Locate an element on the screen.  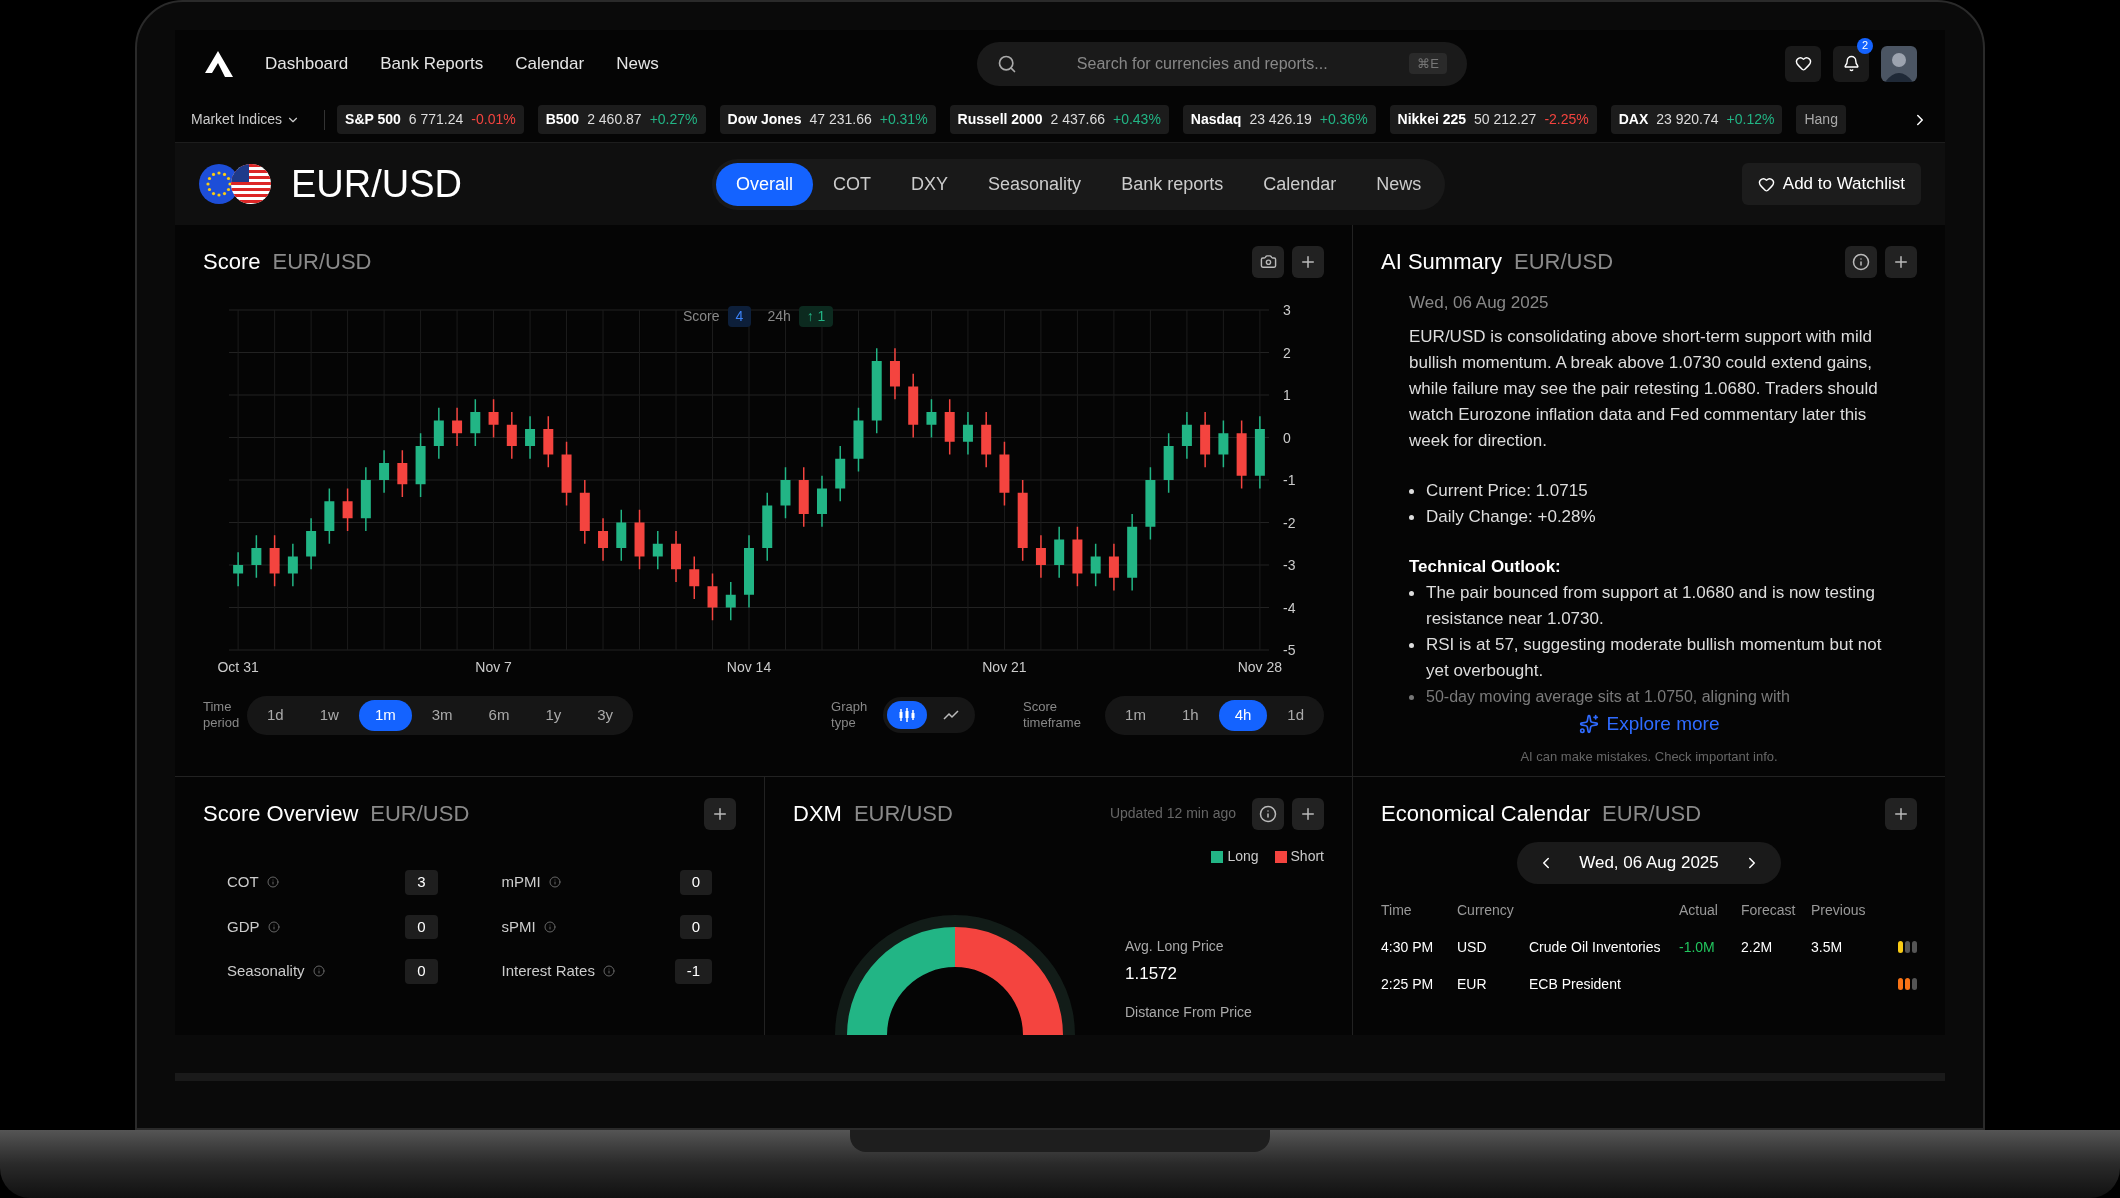
avg-price-label: Avg. Long Price is located at coordinates (1175, 946).